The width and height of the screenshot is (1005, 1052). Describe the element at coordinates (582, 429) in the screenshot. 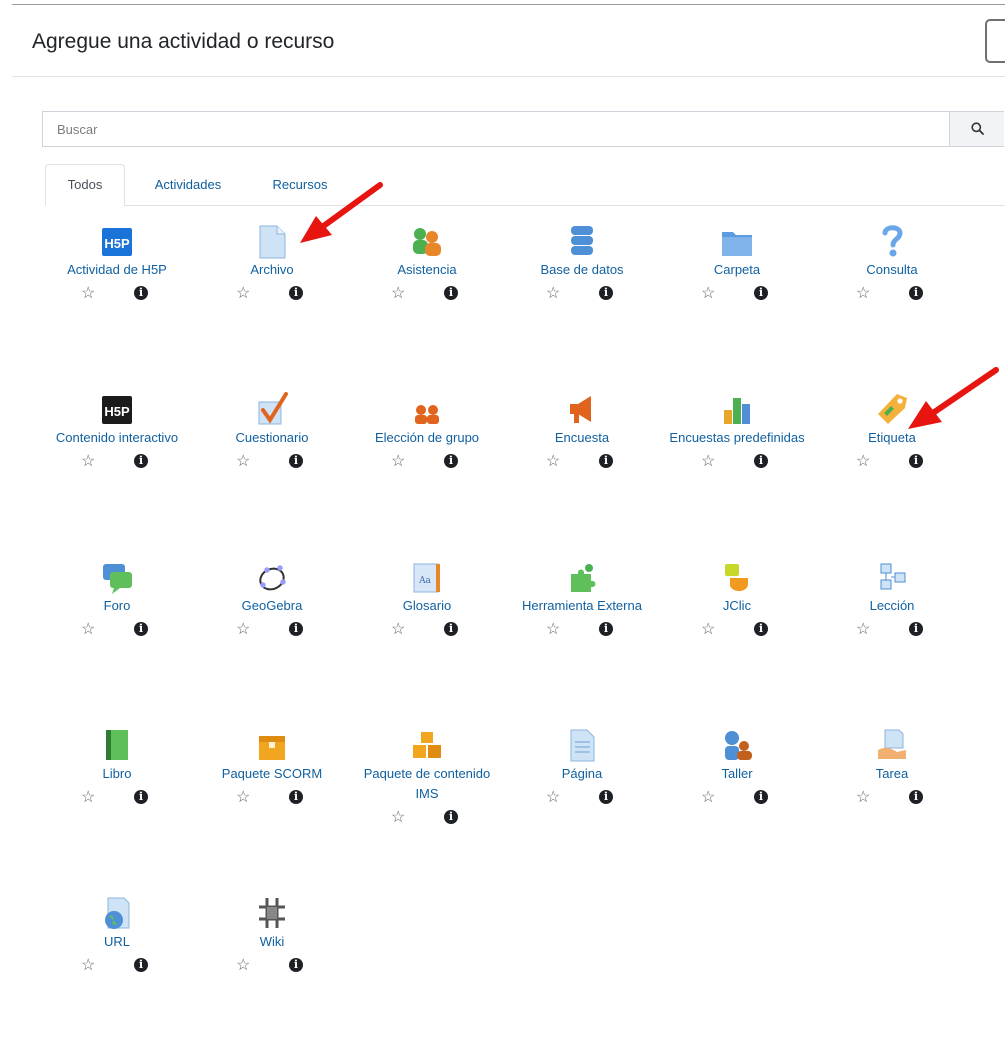

I see `activity-item: Encuesta ☆ i` at that location.